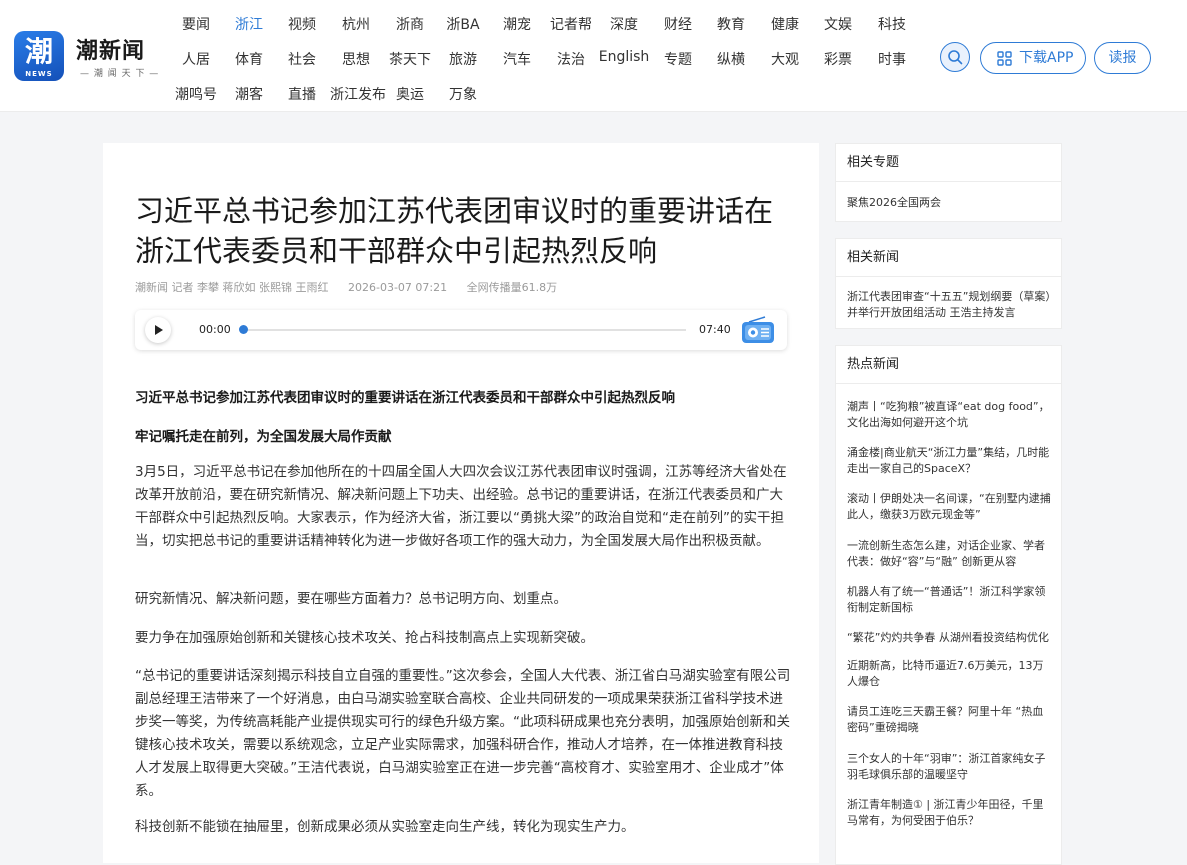 This screenshot has width=1187, height=865. What do you see at coordinates (785, 24) in the screenshot?
I see `nav-item: 健康` at bounding box center [785, 24].